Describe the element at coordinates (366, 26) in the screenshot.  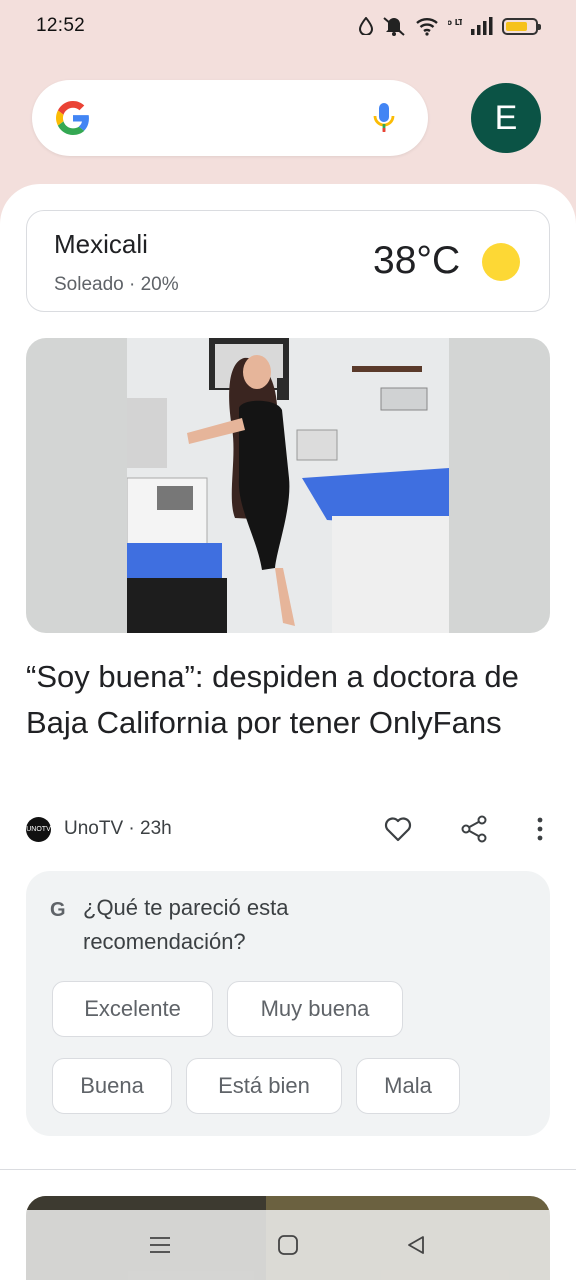
I see `drop-icon` at that location.